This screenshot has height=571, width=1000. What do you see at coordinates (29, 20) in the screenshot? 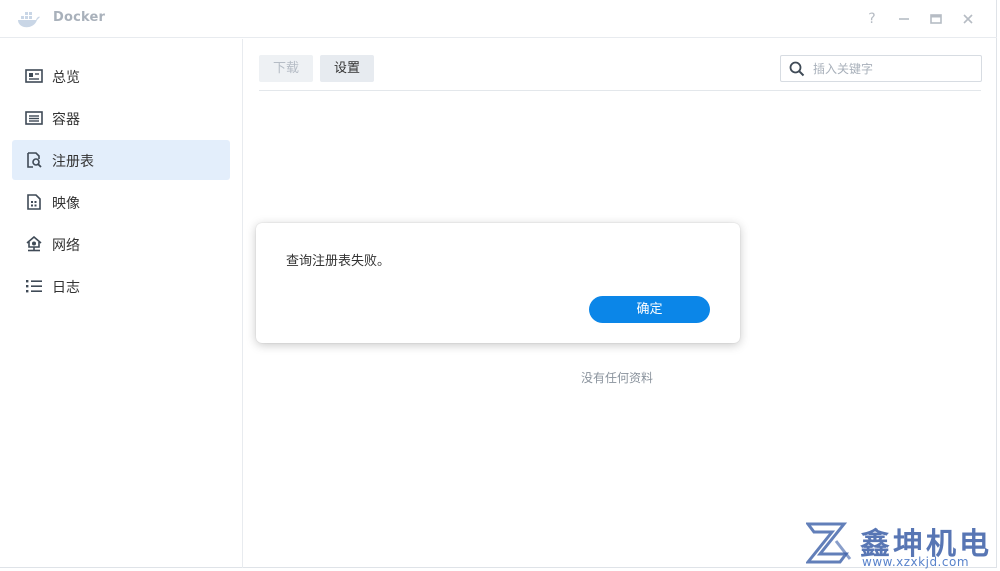
I see `docker-whale-icon` at bounding box center [29, 20].